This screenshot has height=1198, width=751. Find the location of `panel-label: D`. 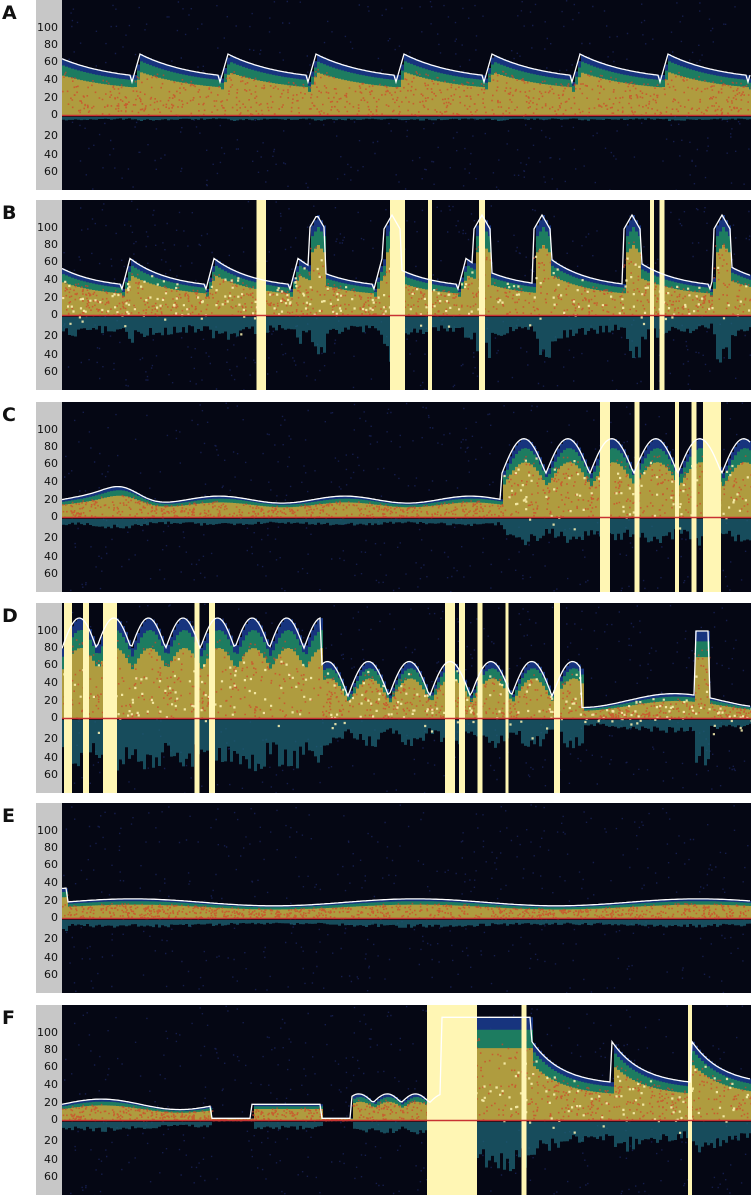

panel-label: D is located at coordinates (10, 616).